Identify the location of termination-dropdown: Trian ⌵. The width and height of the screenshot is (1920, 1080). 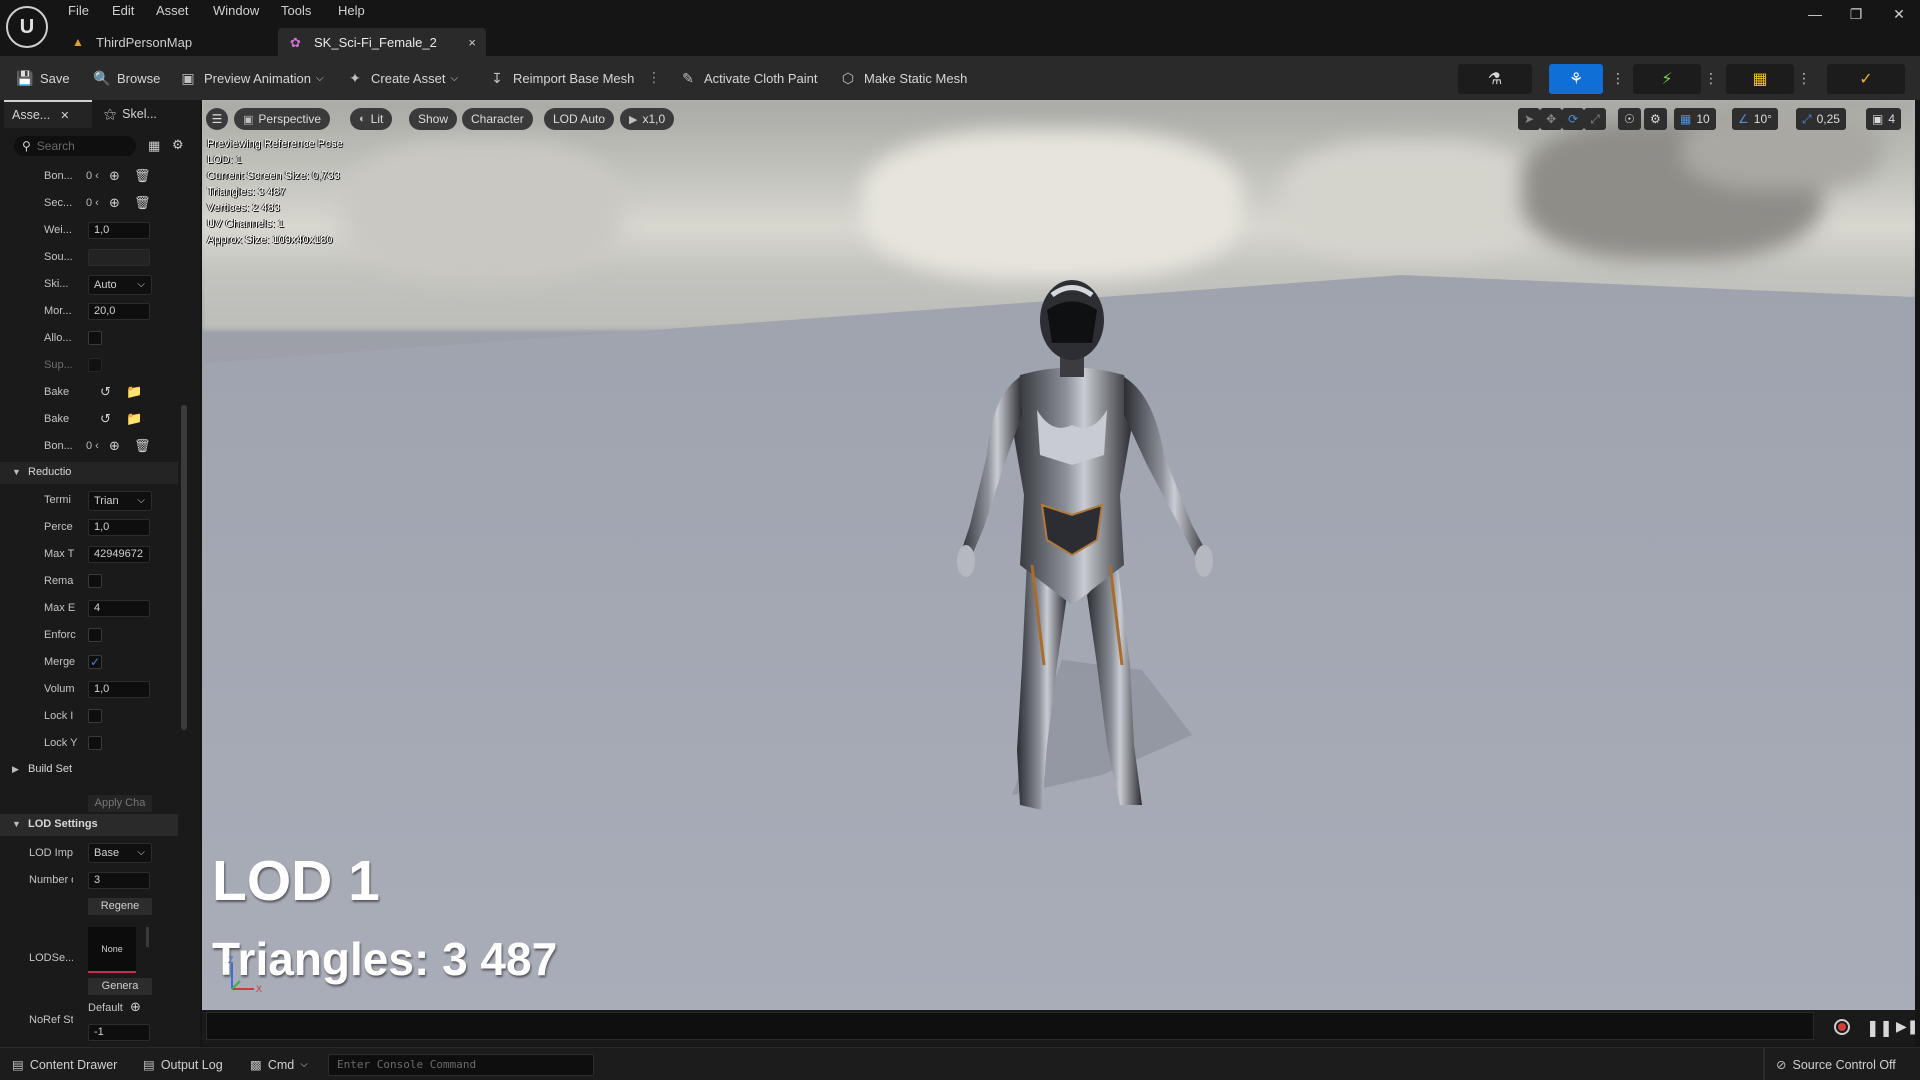
(120, 501).